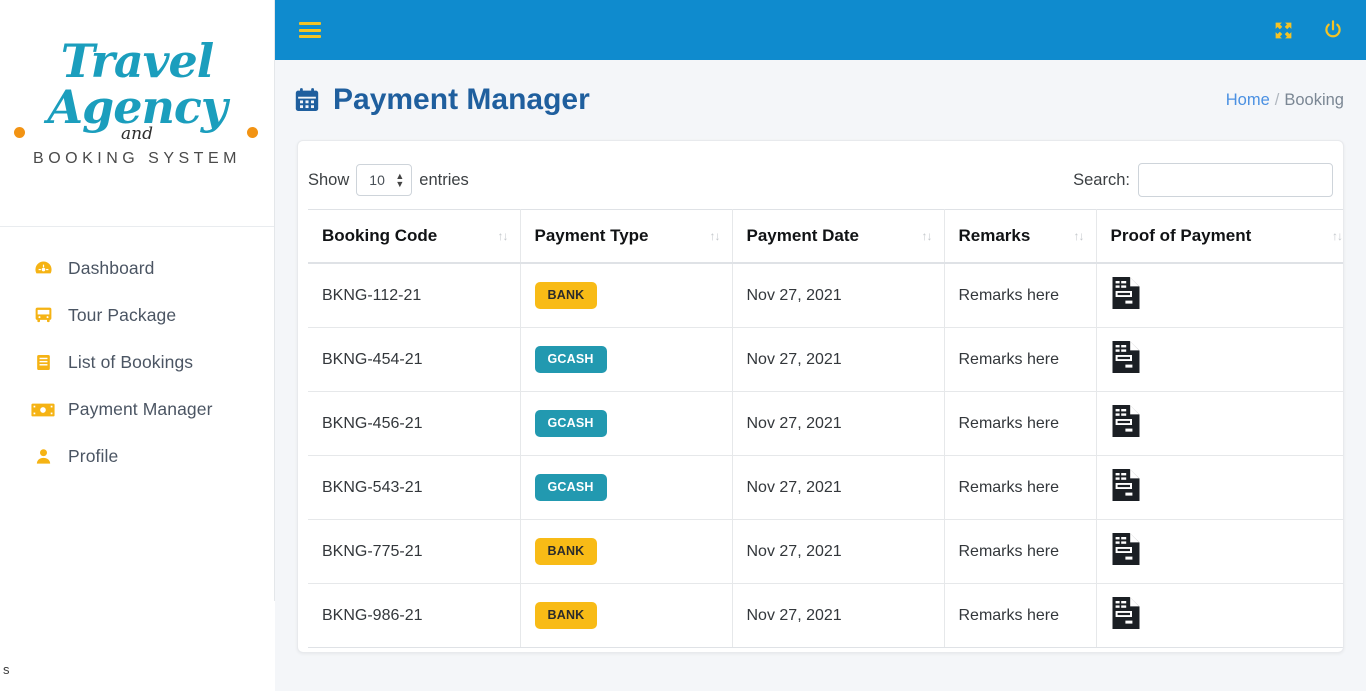 The image size is (1366, 691). Describe the element at coordinates (570, 359) in the screenshot. I see `payment-type-badge: GCASH` at that location.